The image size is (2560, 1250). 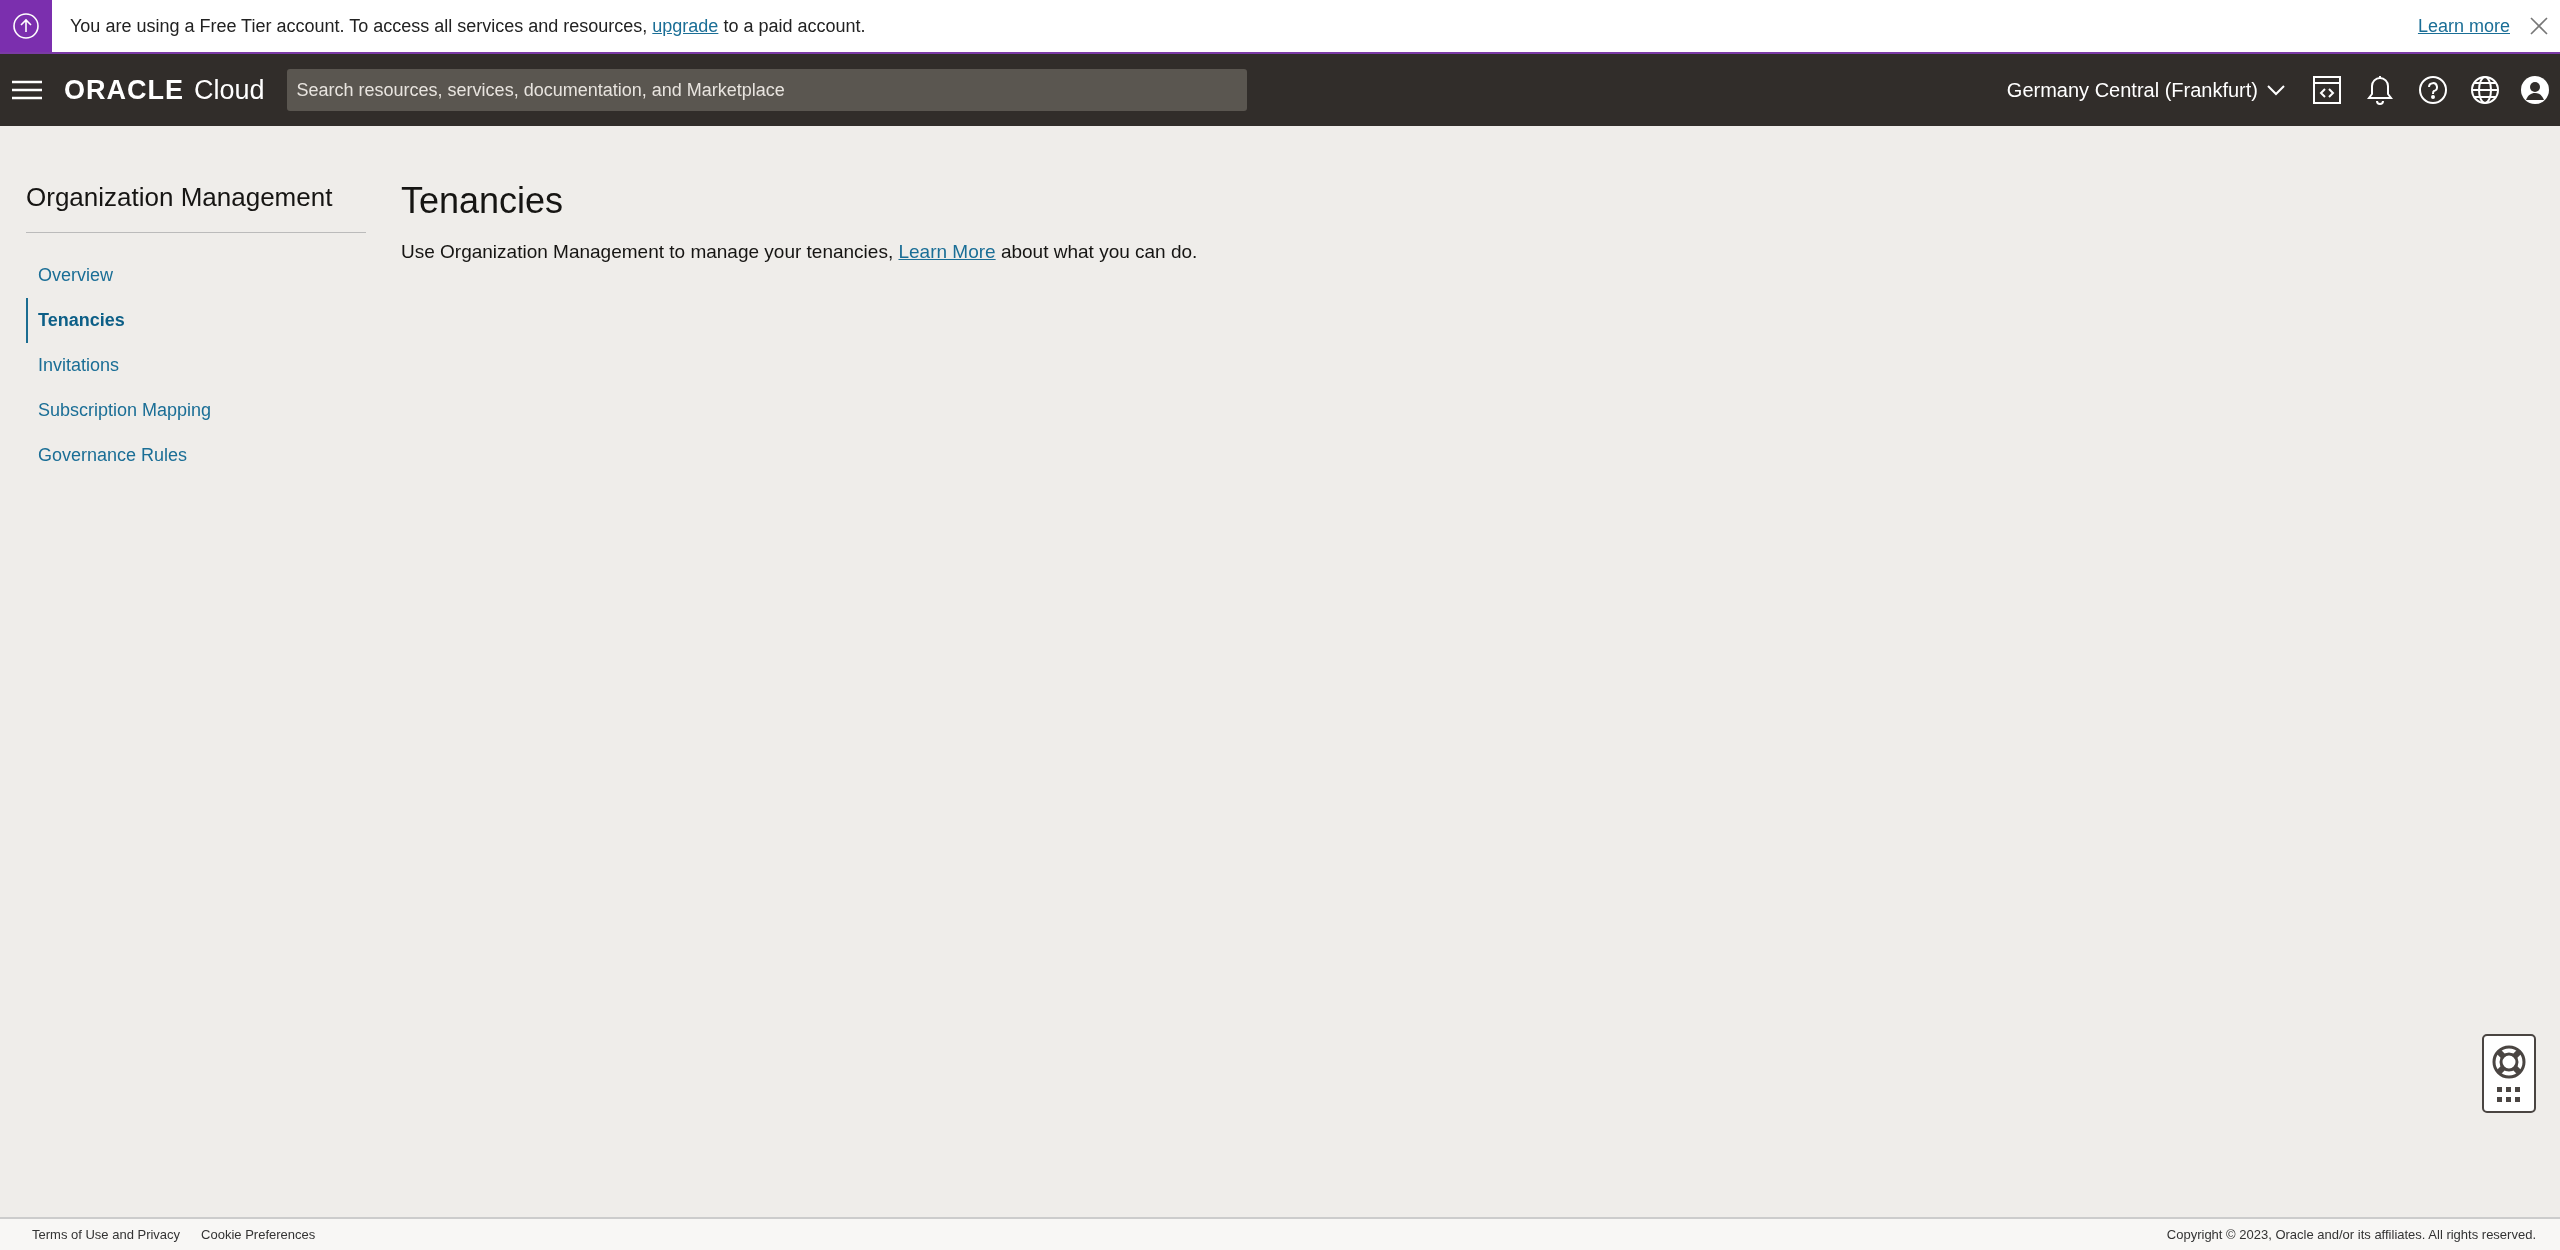 I want to click on user-profile-icon, so click(x=2535, y=90).